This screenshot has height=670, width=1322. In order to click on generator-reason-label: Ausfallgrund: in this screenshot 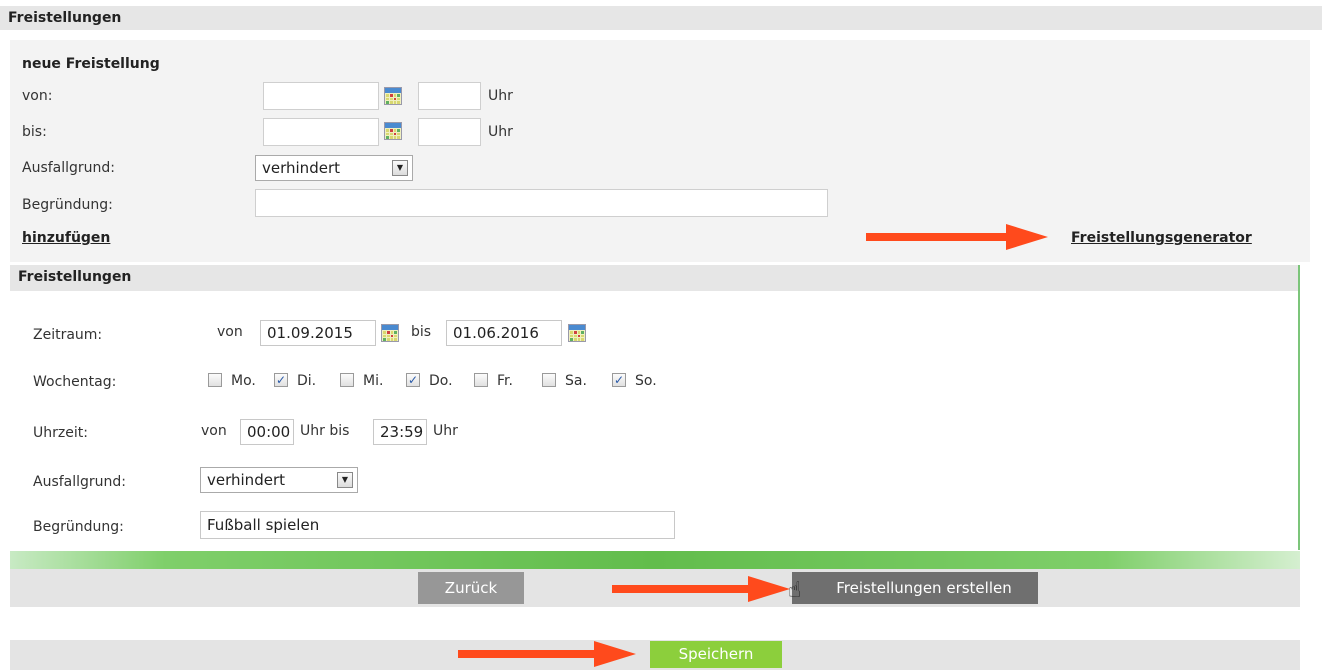, I will do `click(80, 482)`.